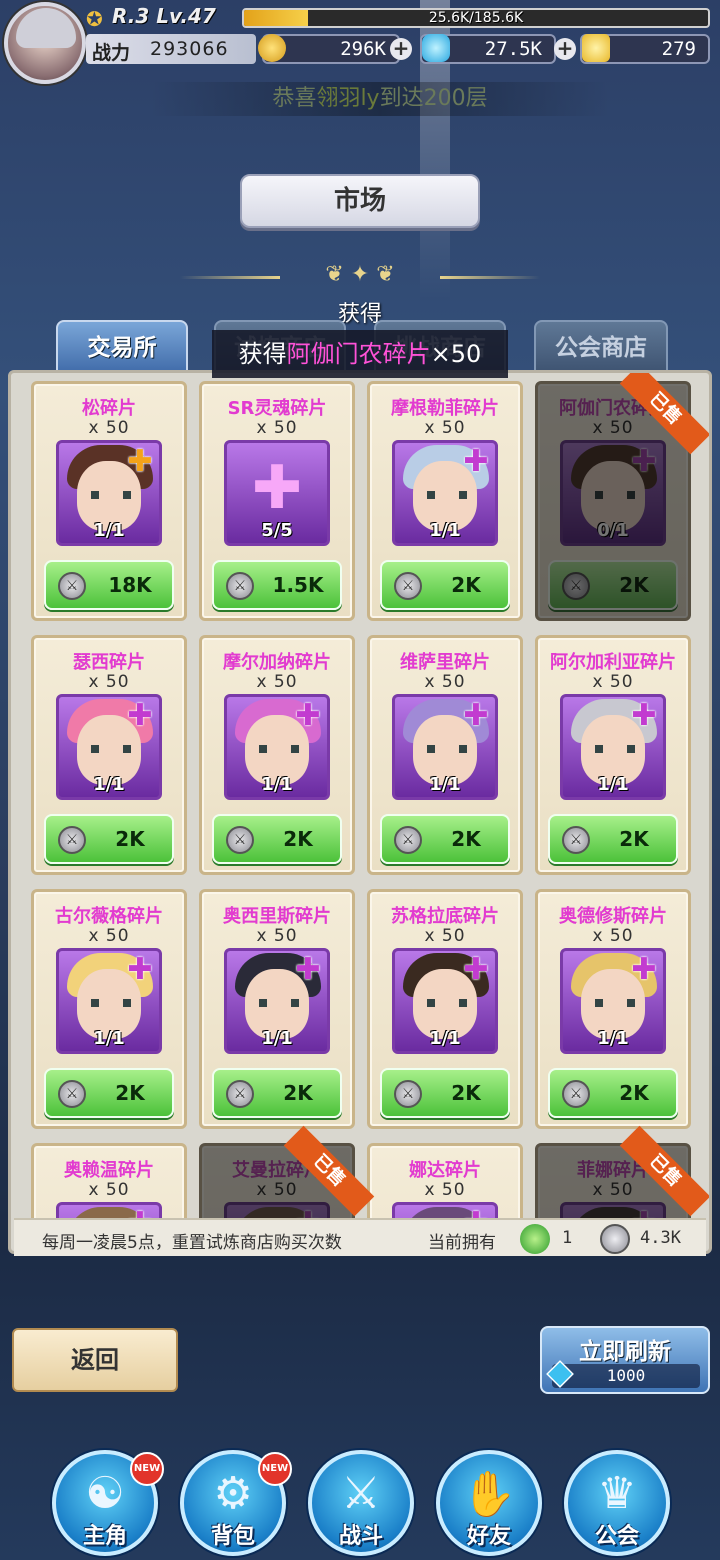 This screenshot has width=720, height=1560. What do you see at coordinates (615, 1239) in the screenshot?
I see `silver-coin-icon` at bounding box center [615, 1239].